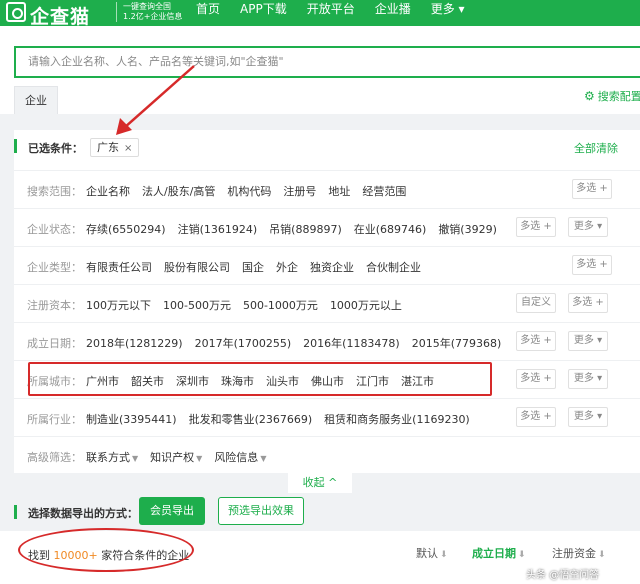 Image resolution: width=640 pixels, height=584 pixels. I want to click on close-icon: ×, so click(128, 148).